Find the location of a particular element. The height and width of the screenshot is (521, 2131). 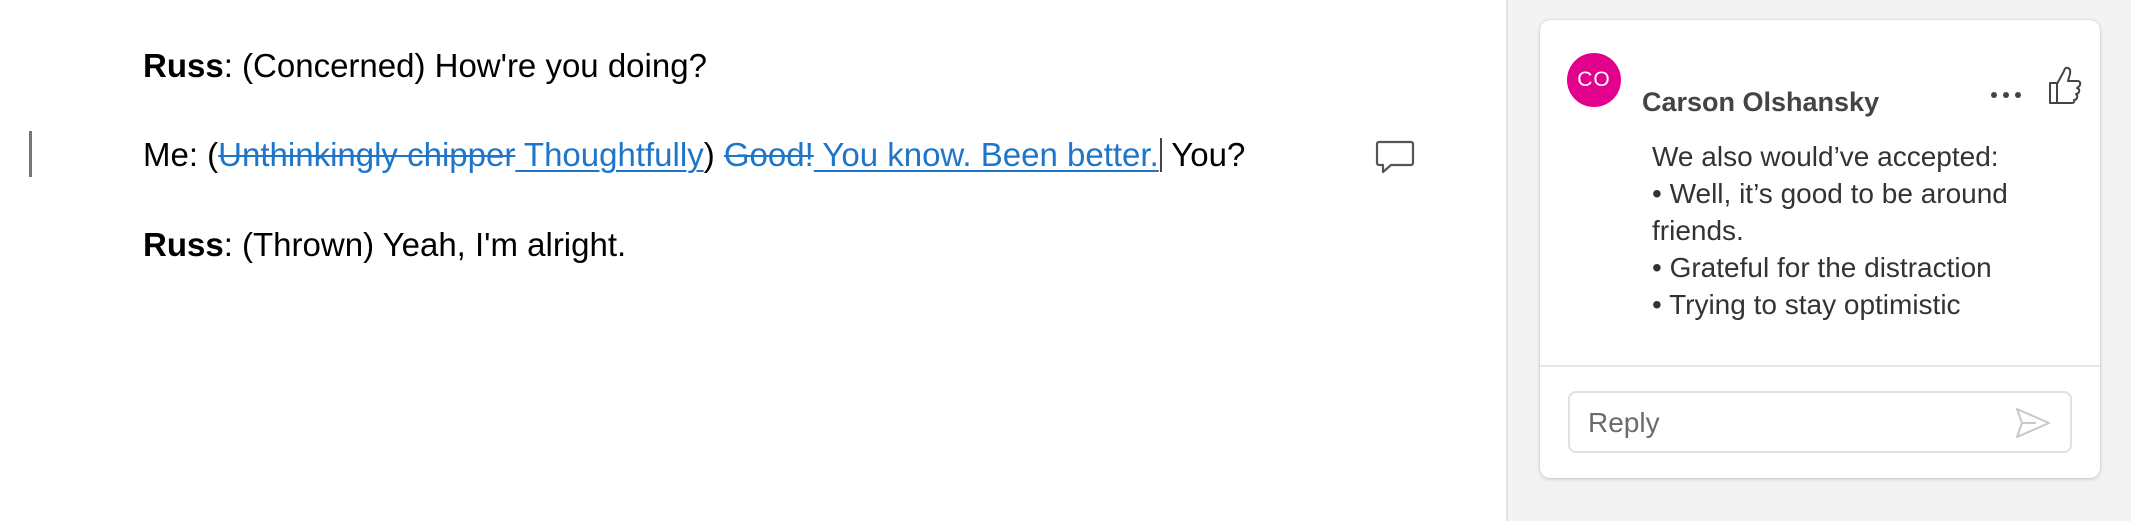

tracked-insertion: Thoughtfully is located at coordinates (609, 154).